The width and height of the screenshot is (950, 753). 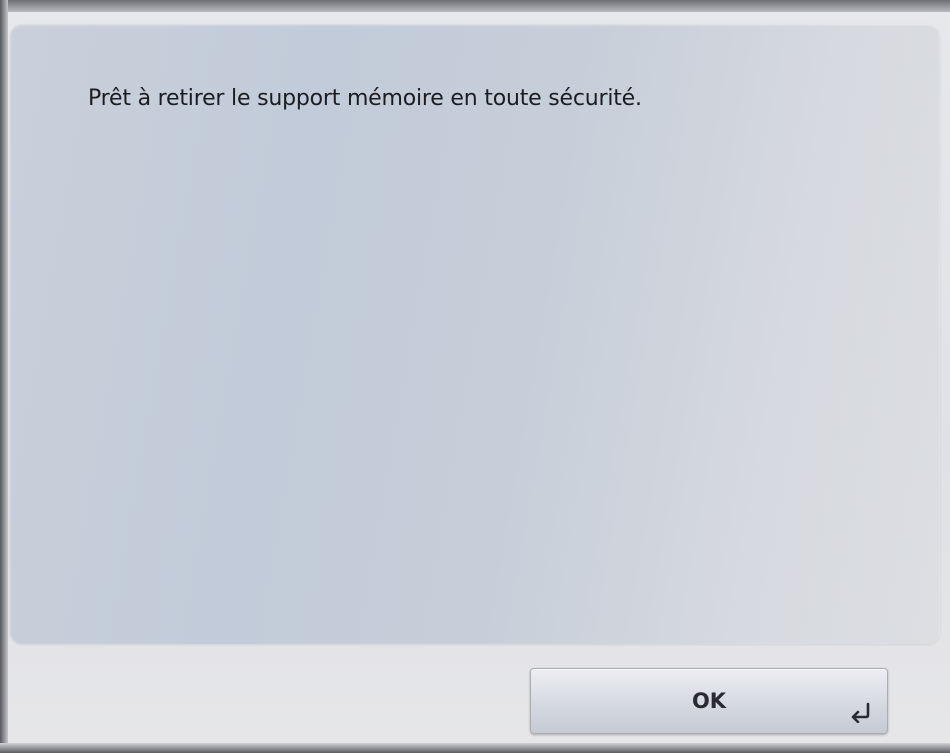 What do you see at coordinates (4, 376) in the screenshot?
I see `screen-bezel-left` at bounding box center [4, 376].